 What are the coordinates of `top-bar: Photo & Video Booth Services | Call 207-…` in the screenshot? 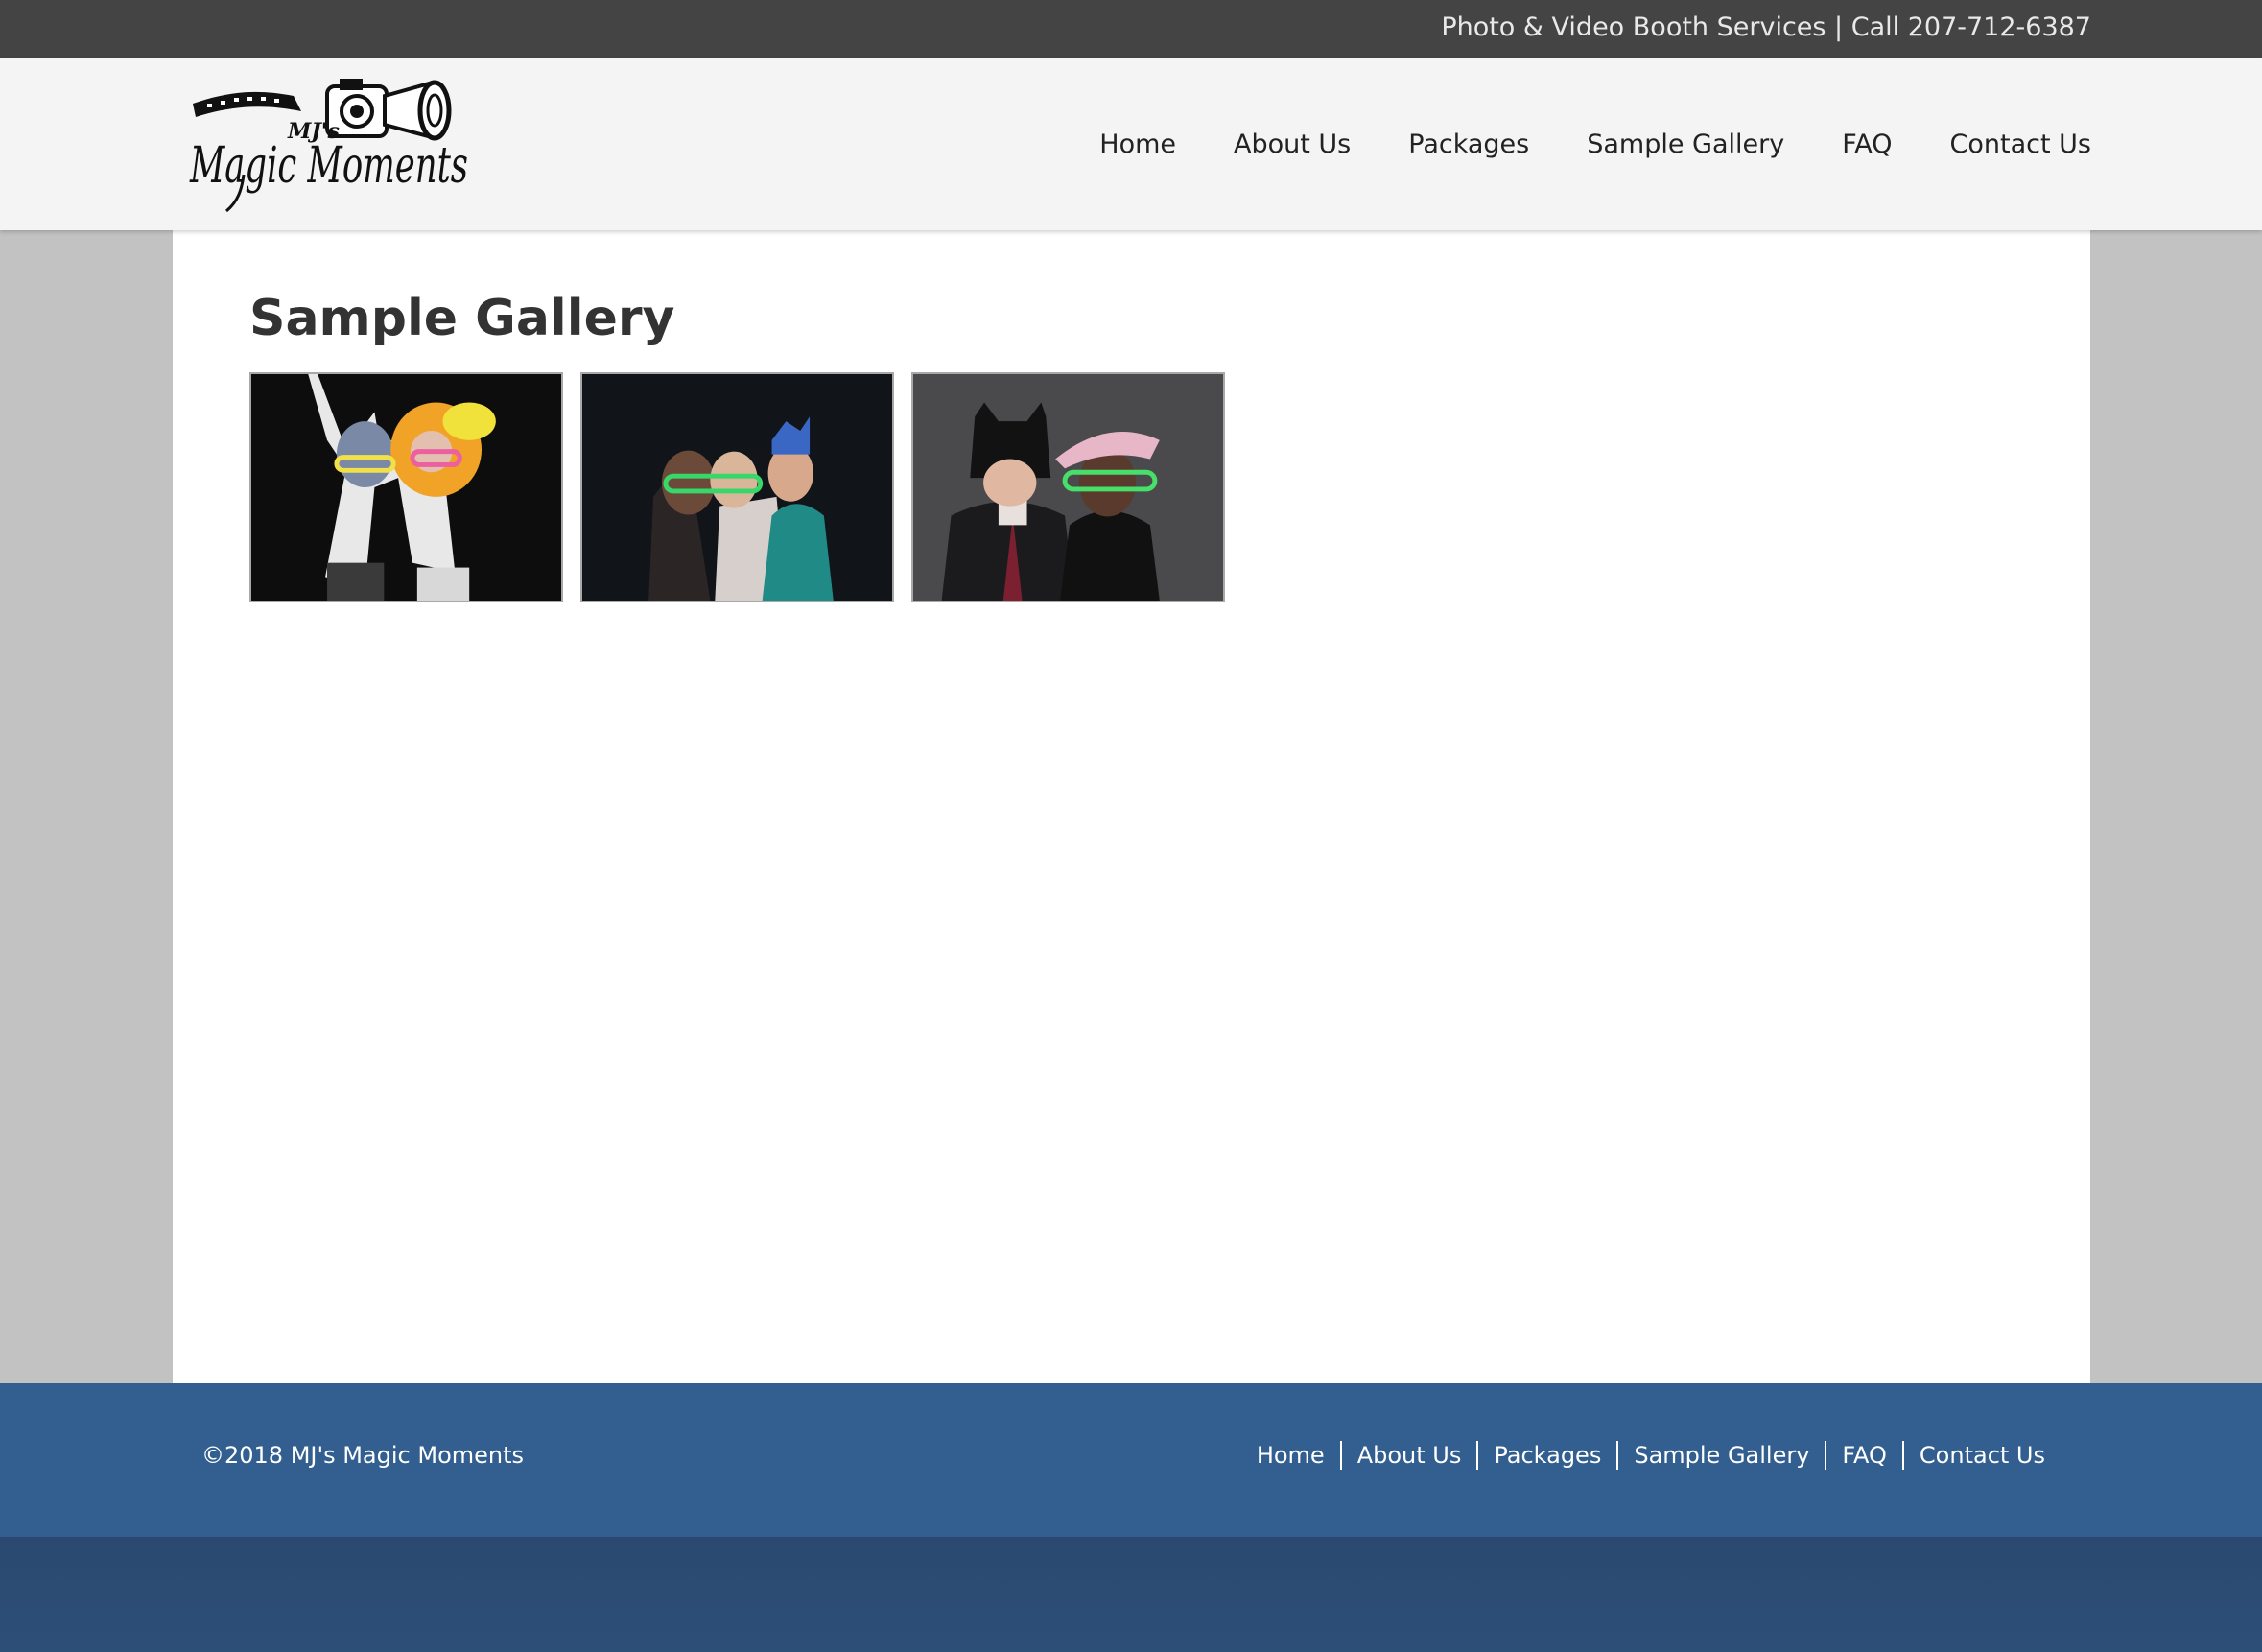 It's located at (1131, 29).